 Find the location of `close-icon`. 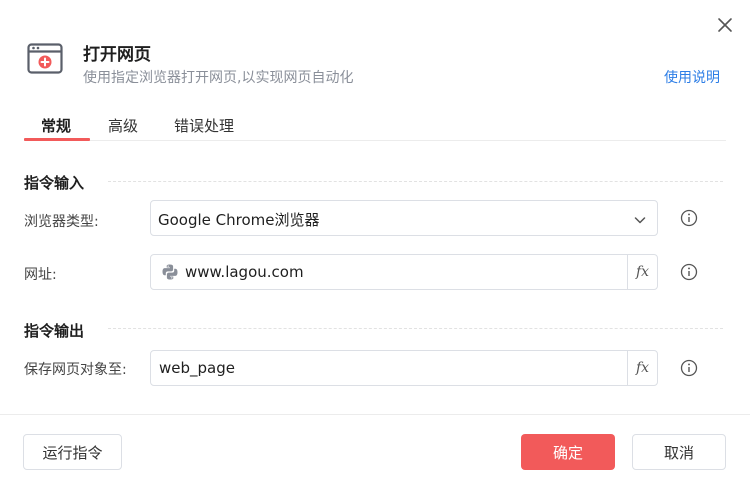

close-icon is located at coordinates (725, 25).